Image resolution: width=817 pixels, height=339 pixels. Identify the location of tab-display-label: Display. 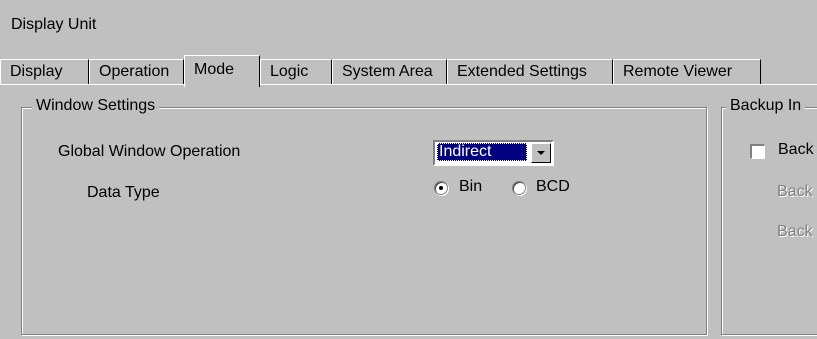
(36, 71).